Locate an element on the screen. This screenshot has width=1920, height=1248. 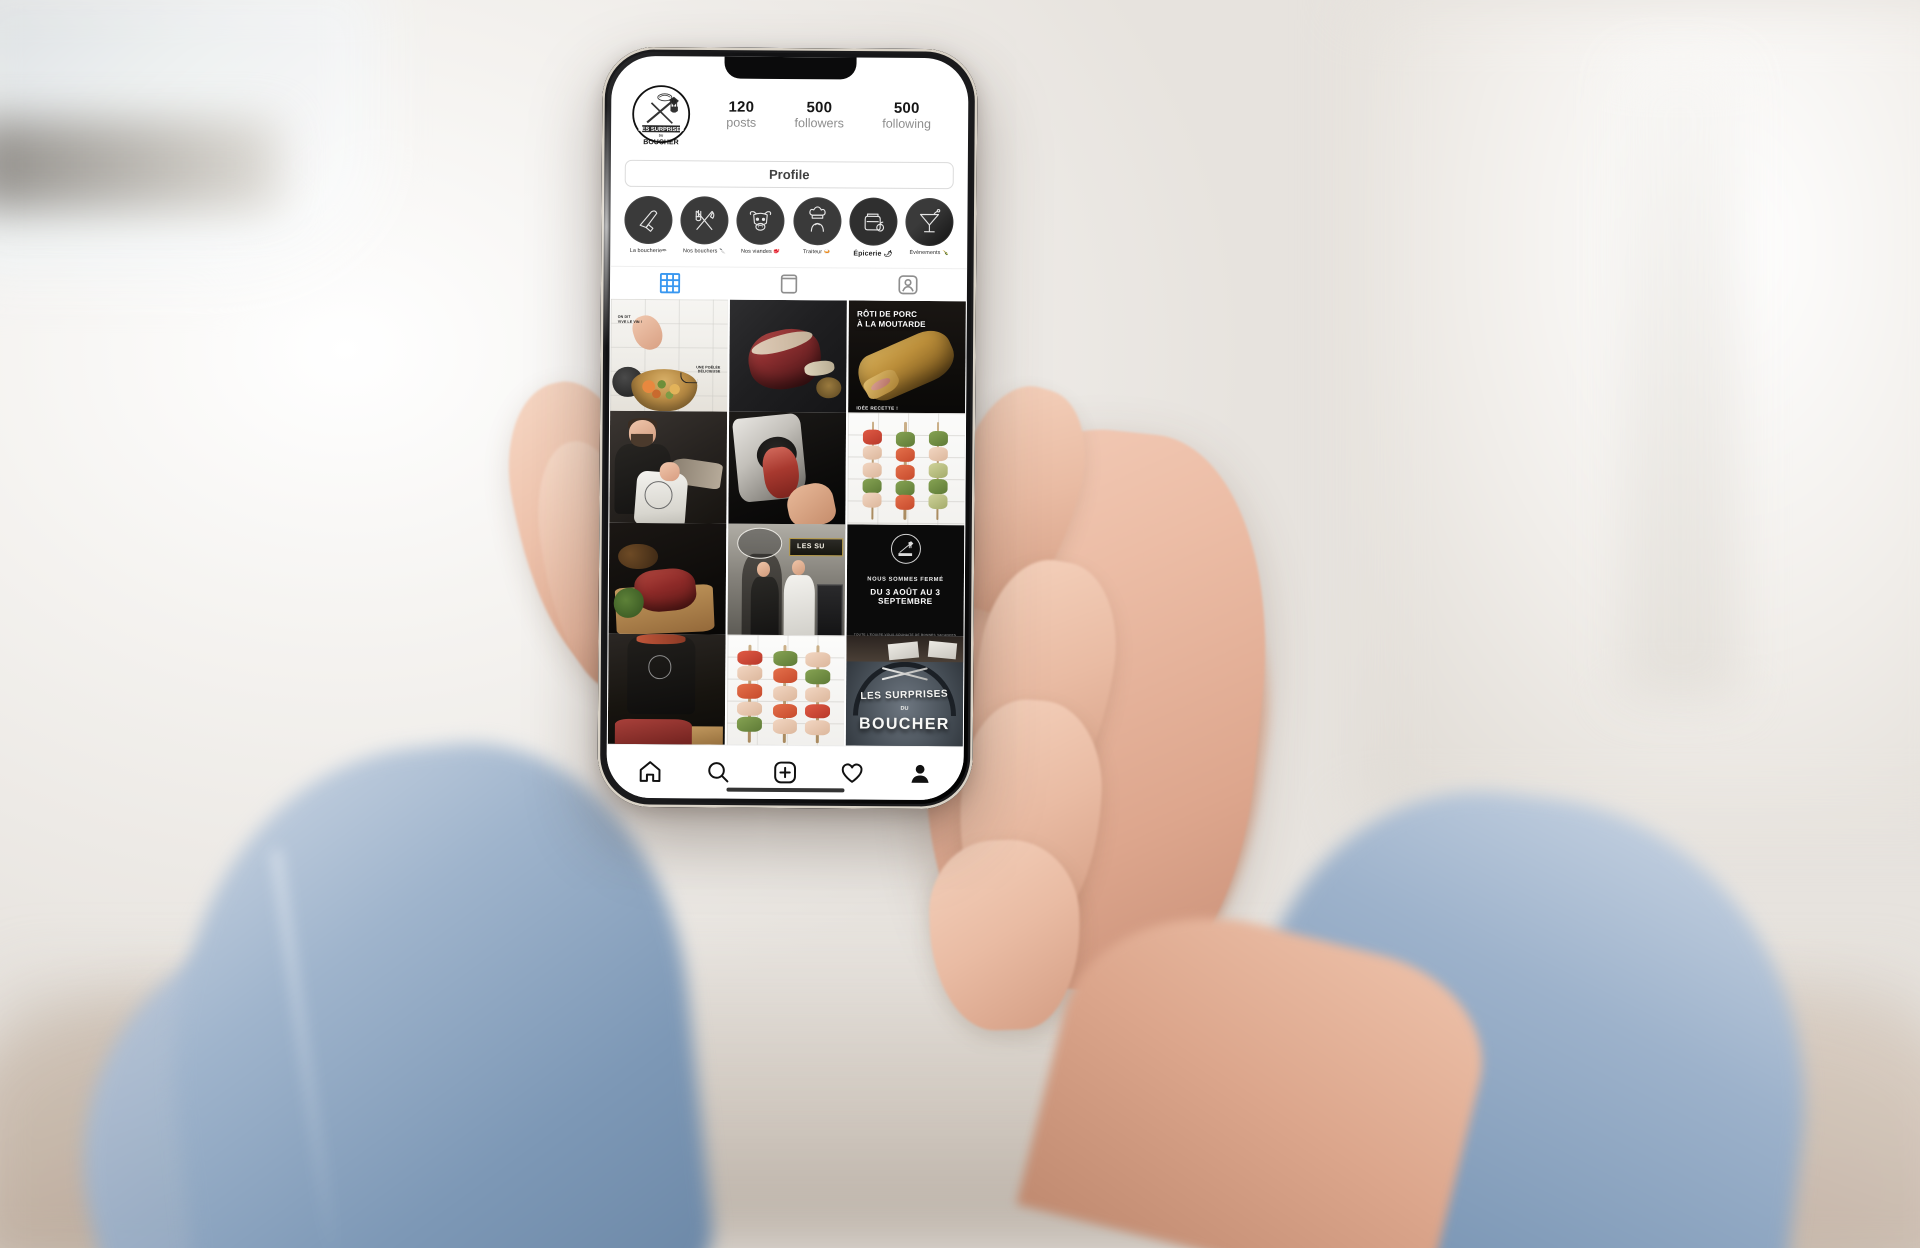
cocktail-icon is located at coordinates (930, 221).